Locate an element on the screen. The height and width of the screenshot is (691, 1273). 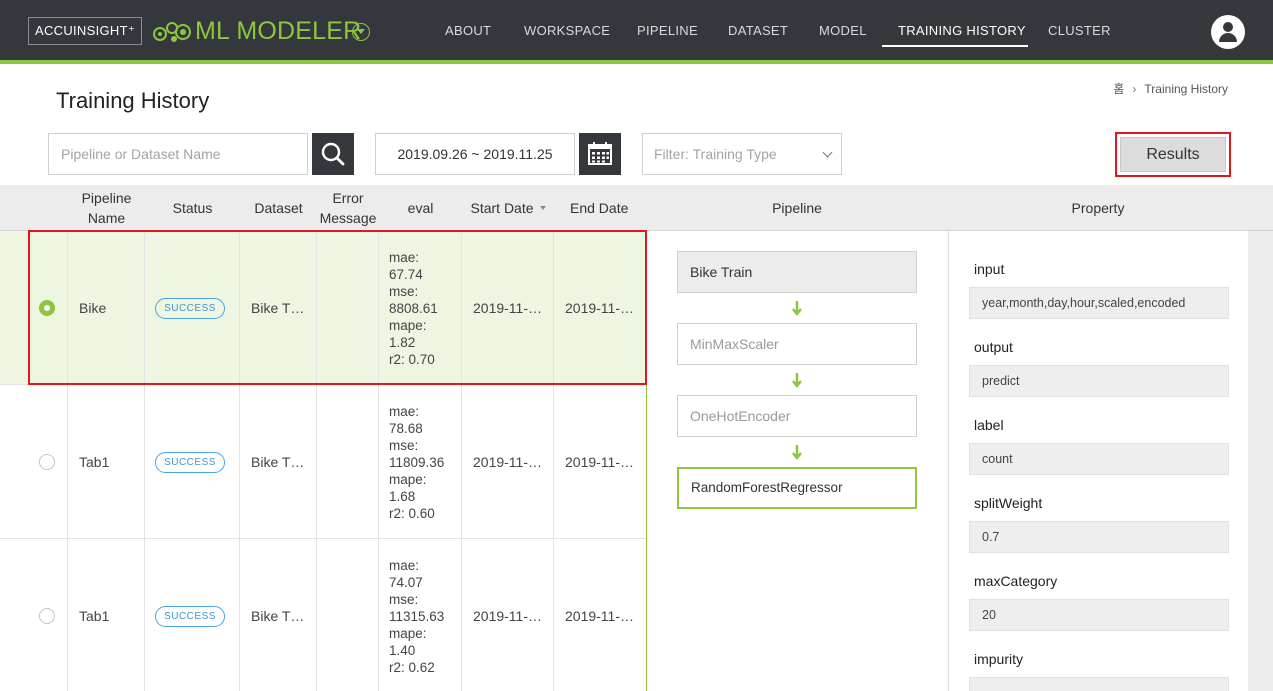
breadcrumb-current: Training History is located at coordinates (1186, 89).